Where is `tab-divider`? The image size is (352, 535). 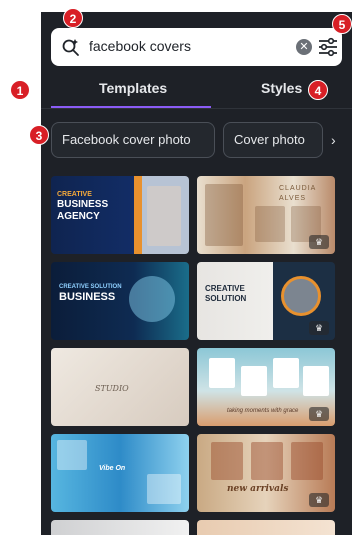 tab-divider is located at coordinates (196, 108).